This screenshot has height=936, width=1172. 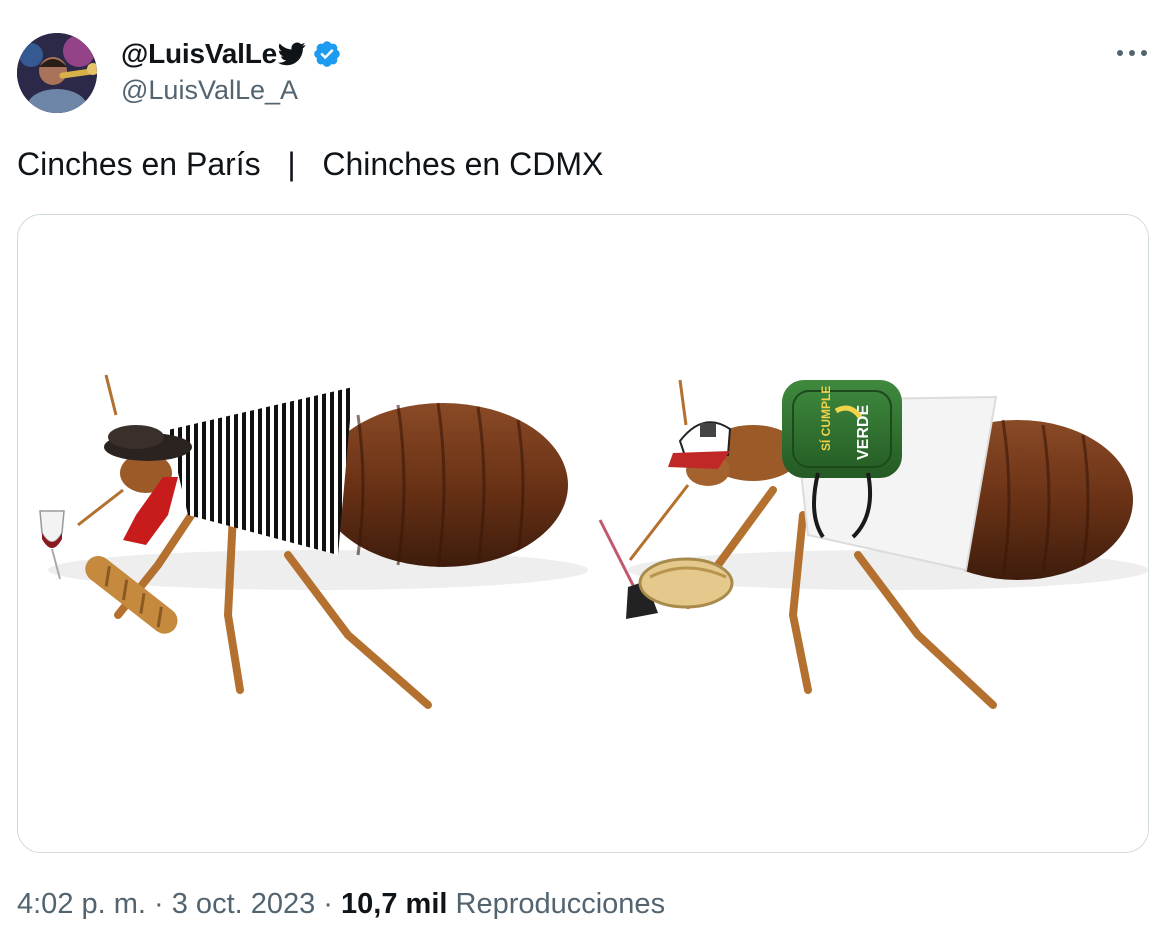 I want to click on user-handle: @LuisValLe_A, so click(x=231, y=90).